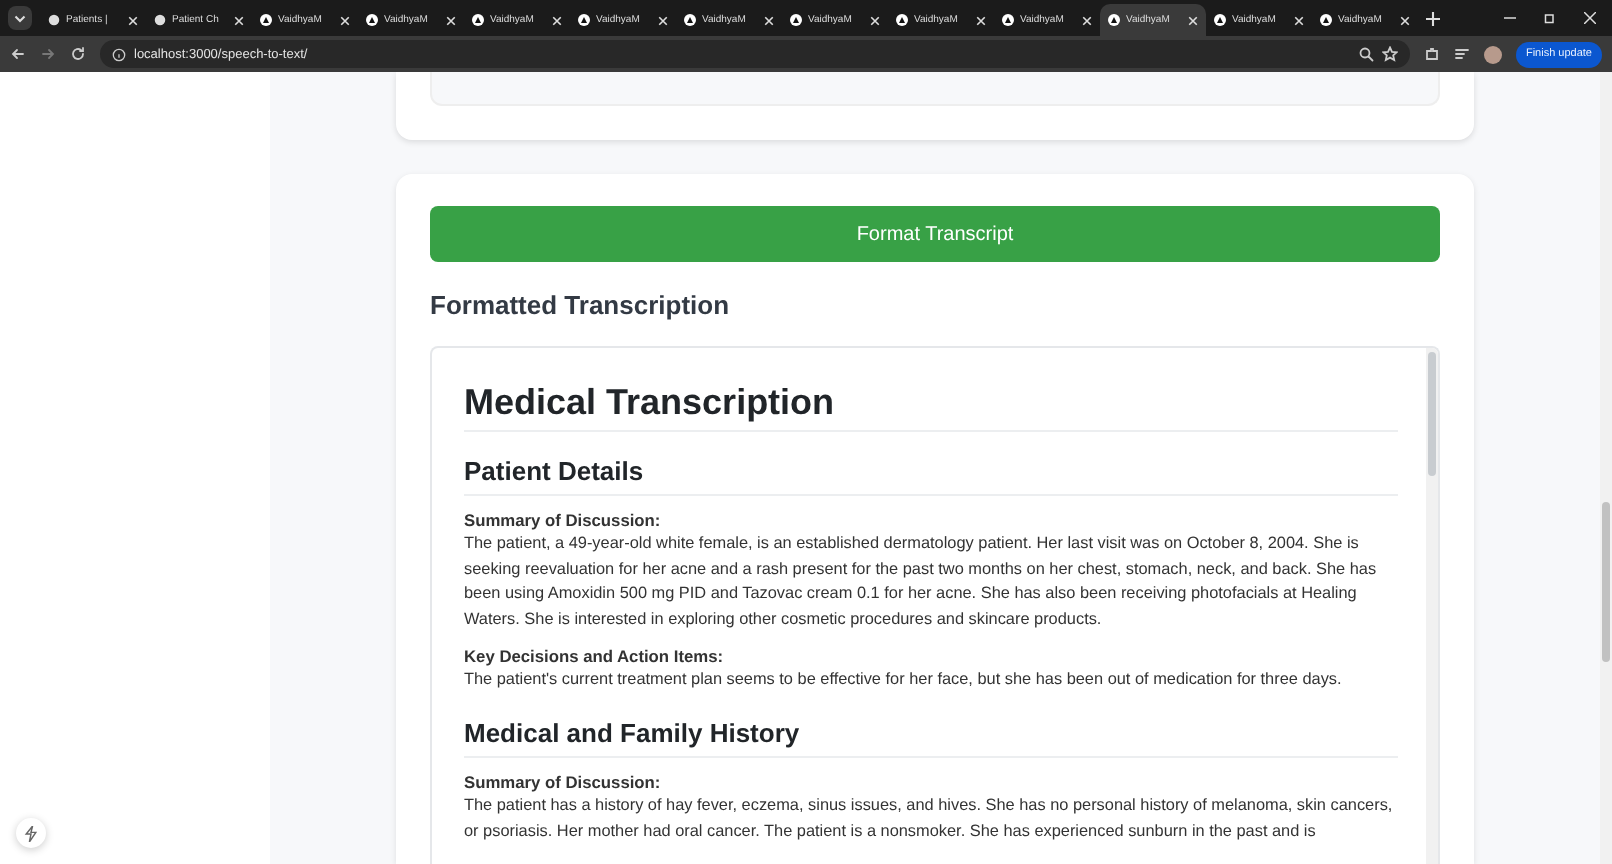 The image size is (1612, 864). I want to click on avatar-icon, so click(1492, 54).